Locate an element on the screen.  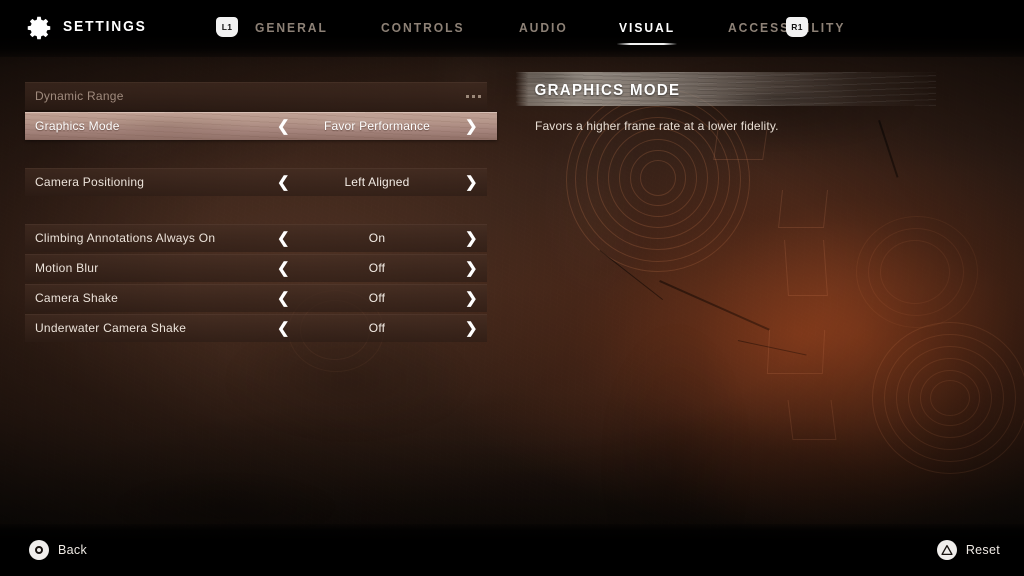
right-bumper-badge: R1 is located at coordinates (797, 27).